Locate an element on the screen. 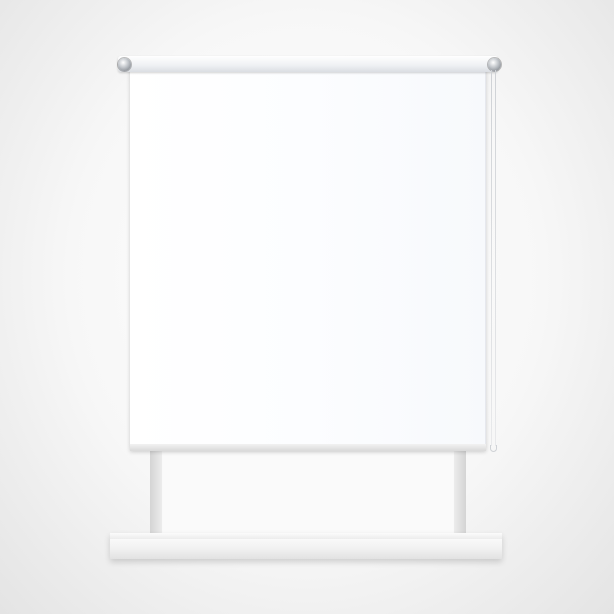  window-sill-top is located at coordinates (306, 536).